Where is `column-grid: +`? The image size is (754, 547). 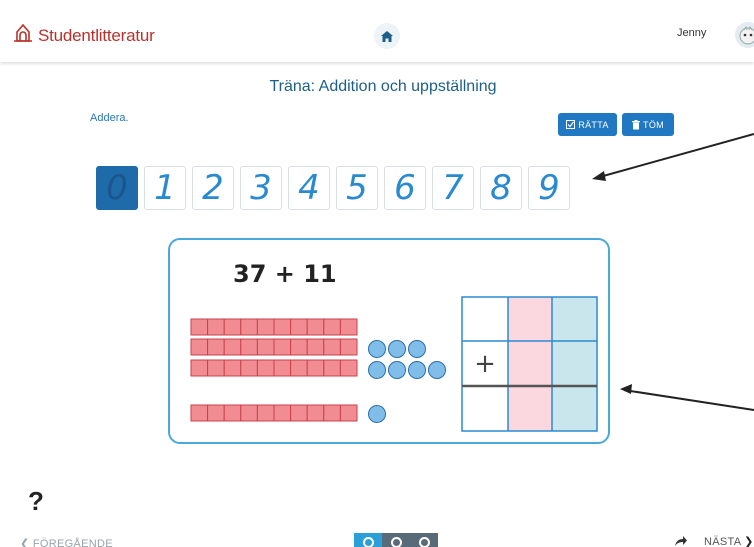 column-grid: + is located at coordinates (529, 364).